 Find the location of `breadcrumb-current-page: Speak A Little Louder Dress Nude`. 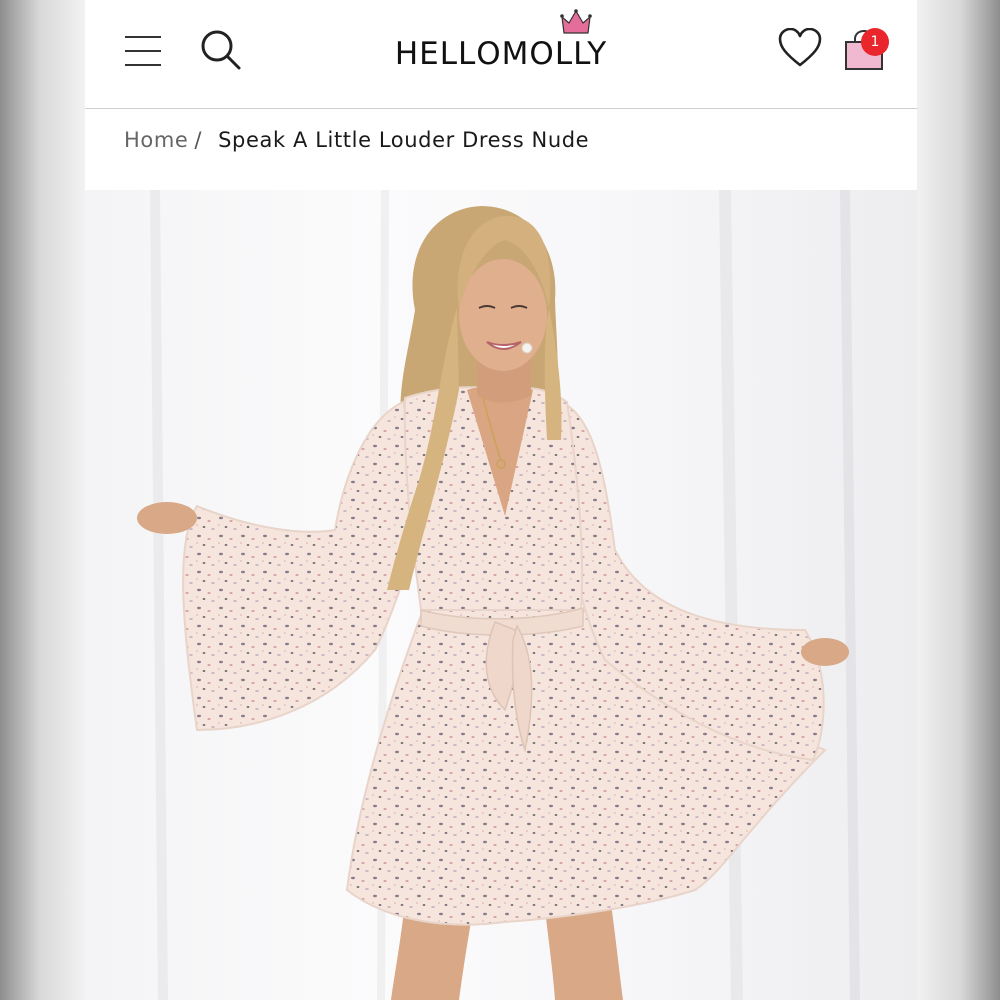

breadcrumb-current-page: Speak A Little Louder Dress Nude is located at coordinates (404, 140).